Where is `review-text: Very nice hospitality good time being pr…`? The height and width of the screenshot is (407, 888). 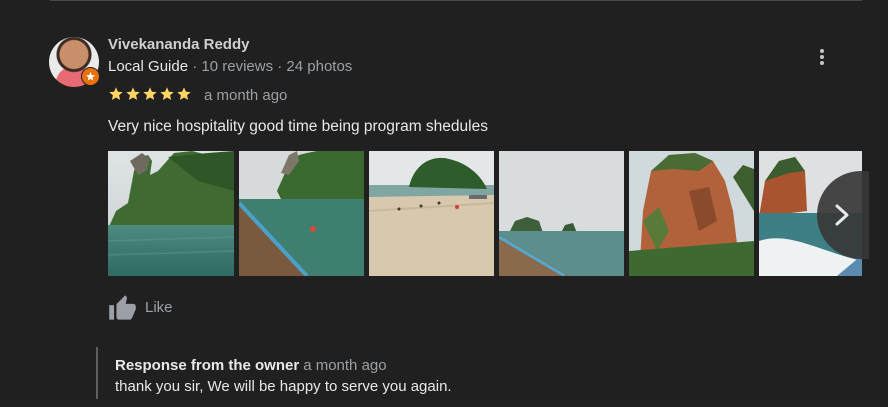 review-text: Very nice hospitality good time being pr… is located at coordinates (298, 126).